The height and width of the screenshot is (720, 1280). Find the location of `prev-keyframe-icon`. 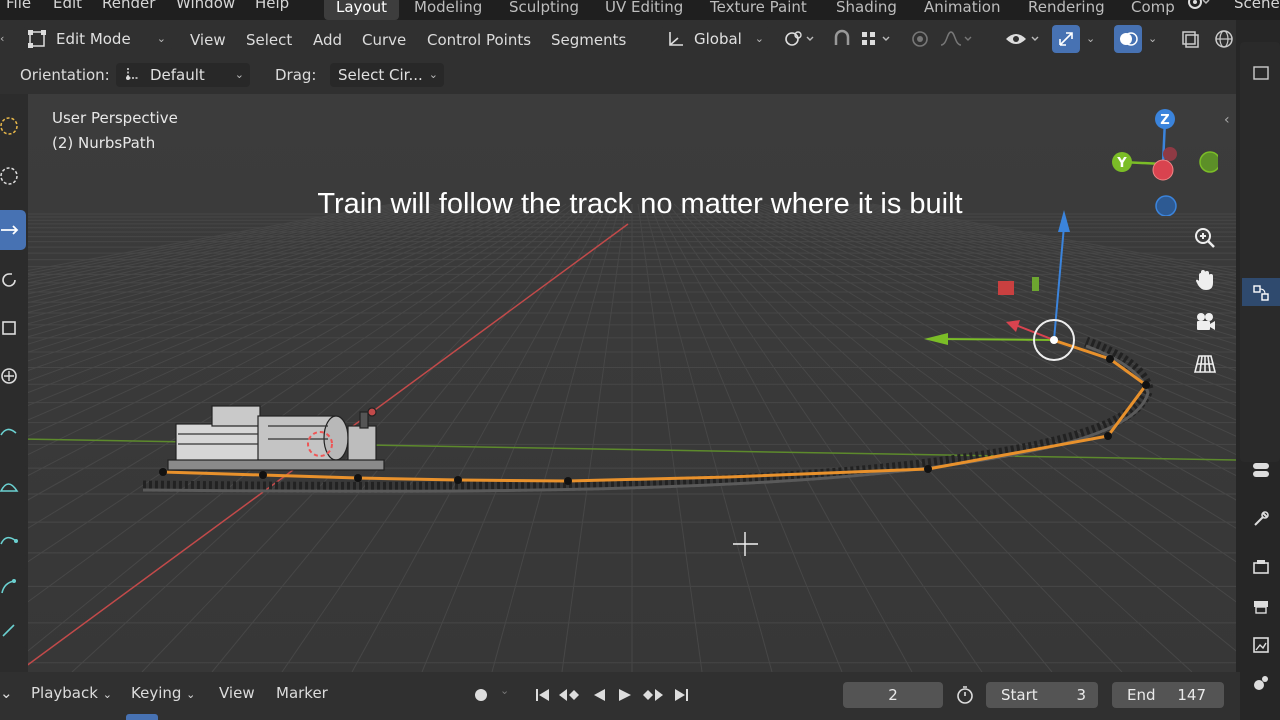

prev-keyframe-icon is located at coordinates (569, 695).